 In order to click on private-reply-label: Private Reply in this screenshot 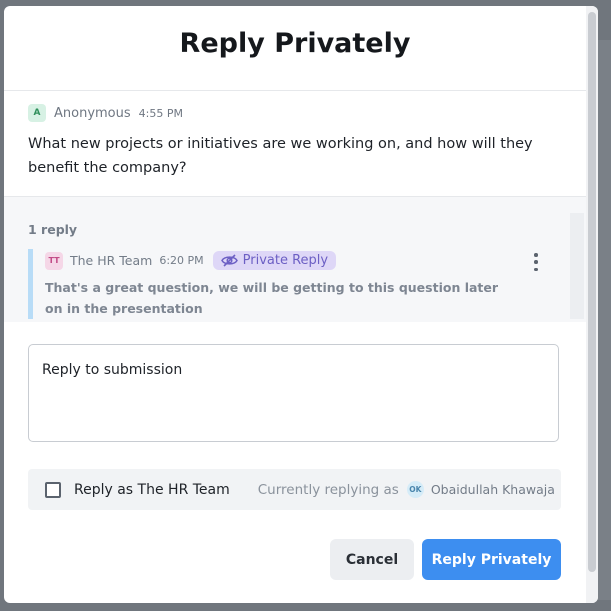, I will do `click(285, 260)`.